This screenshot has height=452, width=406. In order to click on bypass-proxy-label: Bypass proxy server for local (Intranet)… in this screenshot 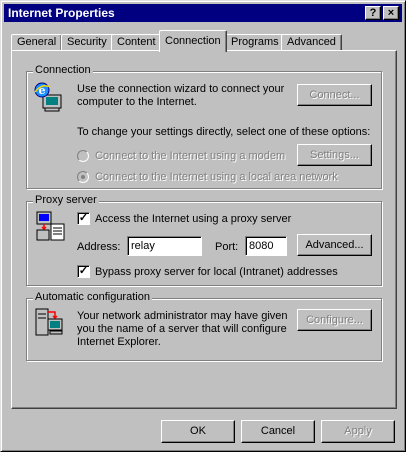, I will do `click(216, 272)`.